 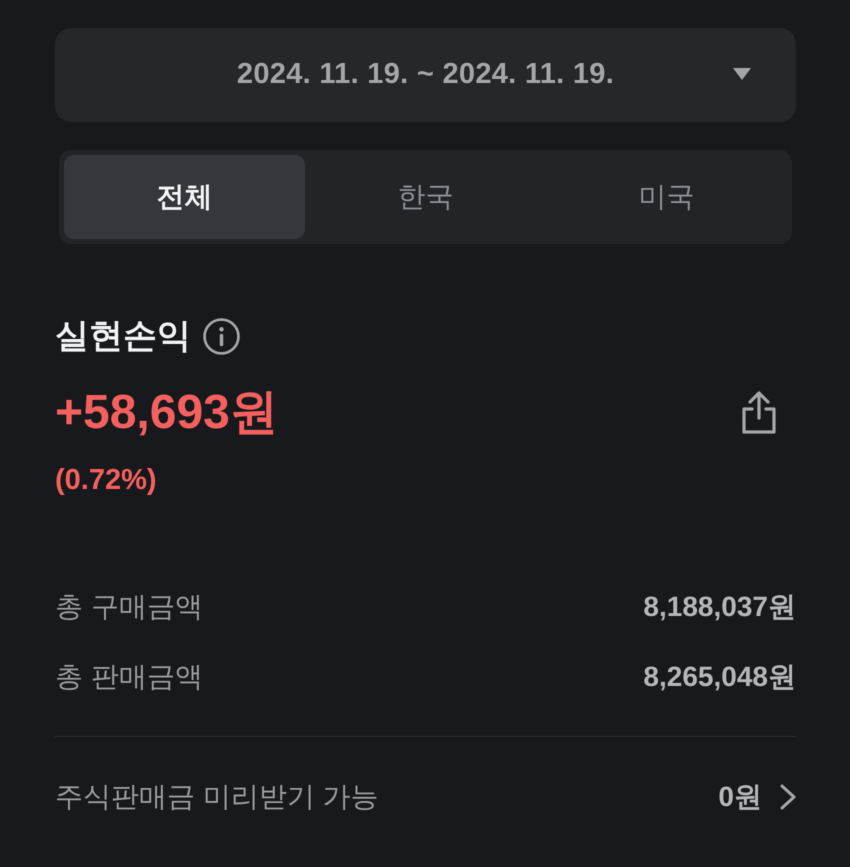 What do you see at coordinates (759, 413) in the screenshot?
I see `share-icon` at bounding box center [759, 413].